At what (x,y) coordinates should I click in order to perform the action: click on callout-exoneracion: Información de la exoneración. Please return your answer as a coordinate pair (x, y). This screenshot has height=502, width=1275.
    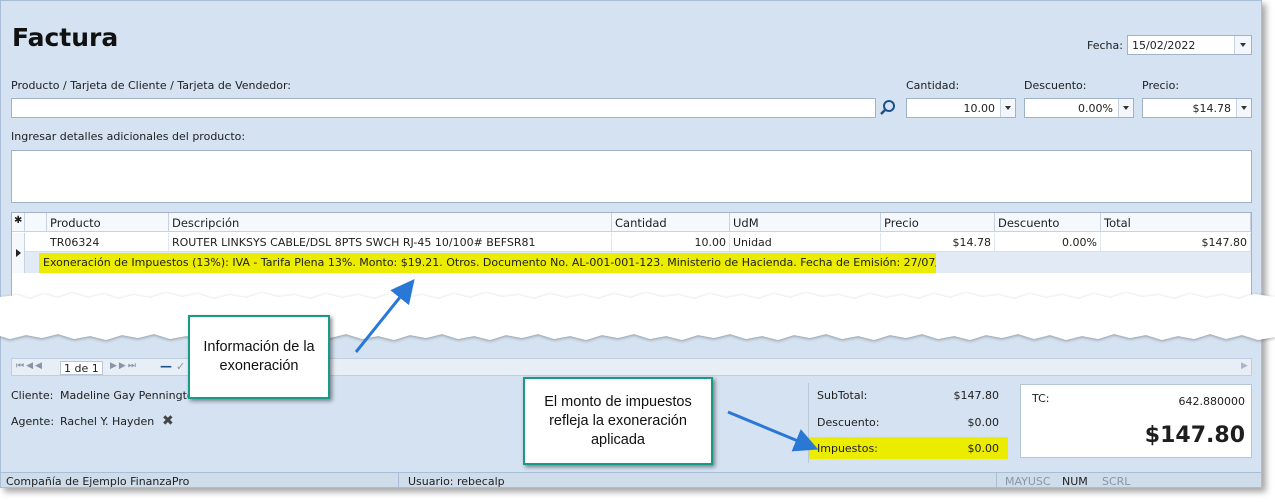
    Looking at the image, I should click on (259, 357).